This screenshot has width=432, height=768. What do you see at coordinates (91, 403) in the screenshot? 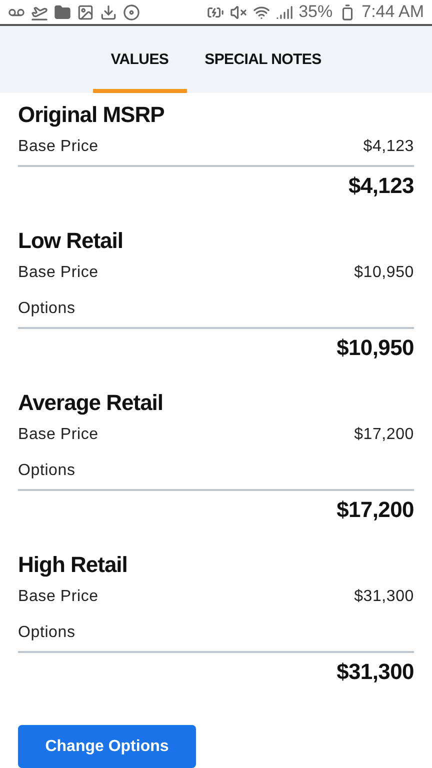
I see `section-title: Average Retail` at bounding box center [91, 403].